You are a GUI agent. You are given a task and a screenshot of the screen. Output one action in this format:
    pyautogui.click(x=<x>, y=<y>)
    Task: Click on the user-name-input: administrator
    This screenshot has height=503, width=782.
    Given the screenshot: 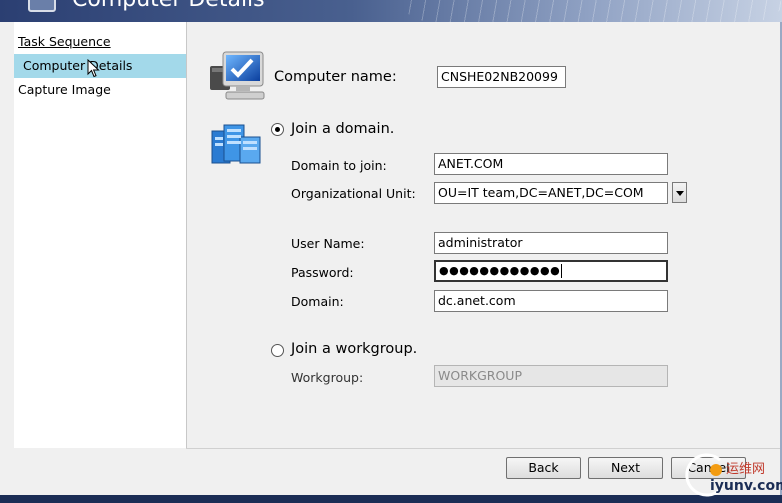 What is the action you would take?
    pyautogui.click(x=551, y=243)
    